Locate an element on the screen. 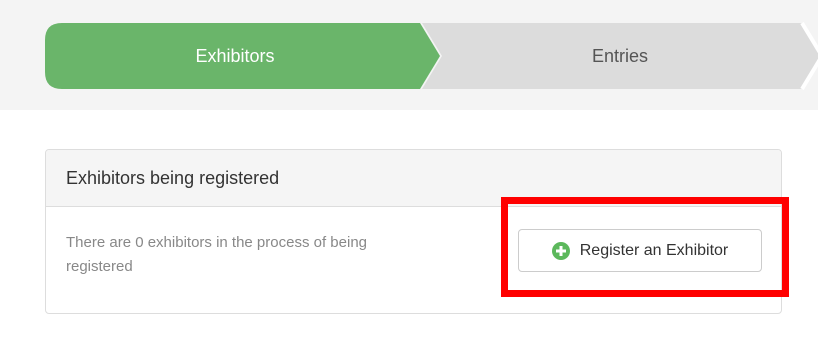  step-entries-label: Entries is located at coordinates (620, 56).